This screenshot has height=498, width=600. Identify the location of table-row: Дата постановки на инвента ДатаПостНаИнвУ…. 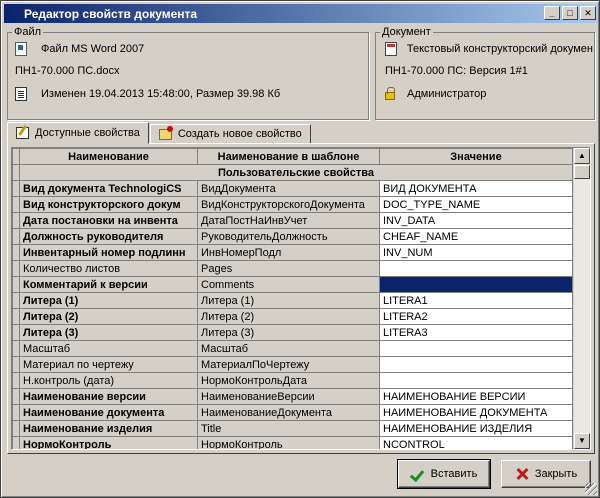
(292, 220).